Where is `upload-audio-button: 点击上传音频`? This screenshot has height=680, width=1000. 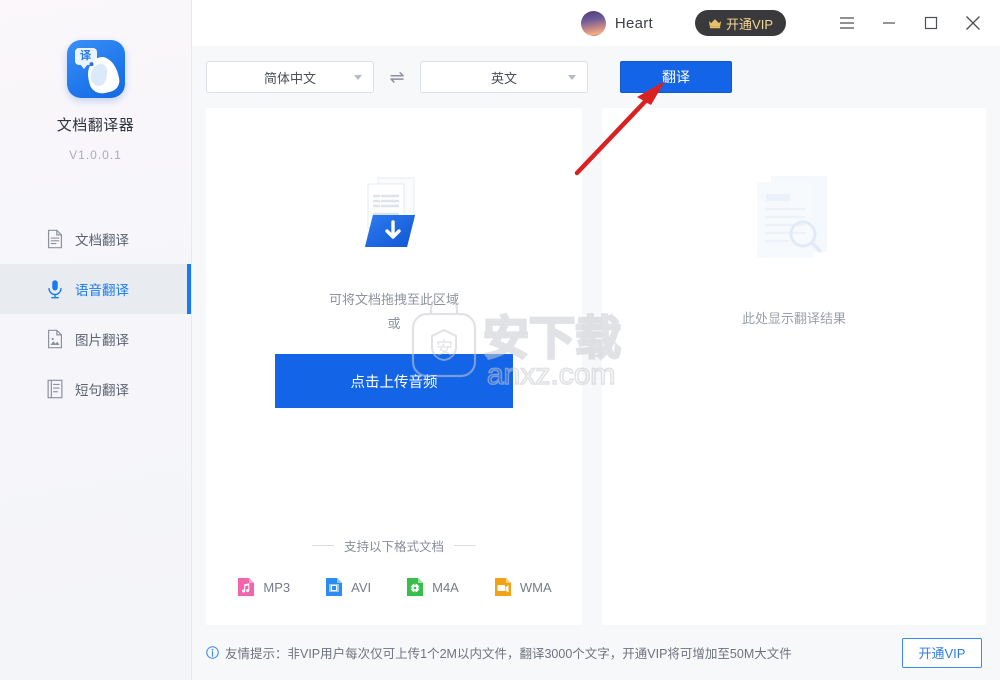 upload-audio-button: 点击上传音频 is located at coordinates (394, 381).